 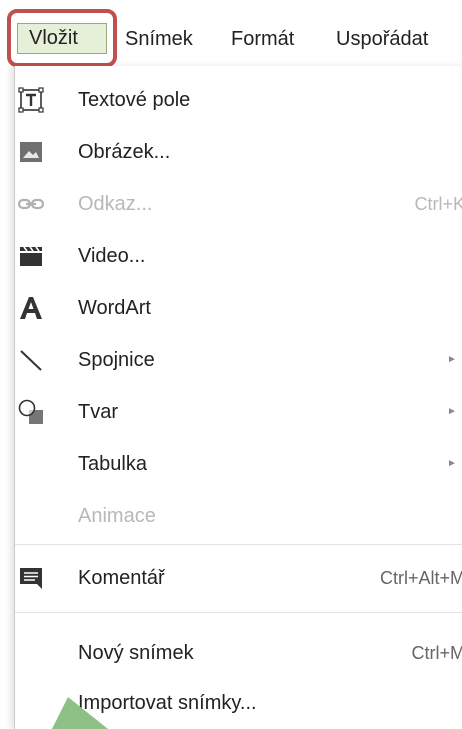 I want to click on shortcut-label: Ctrl+K, so click(x=438, y=204).